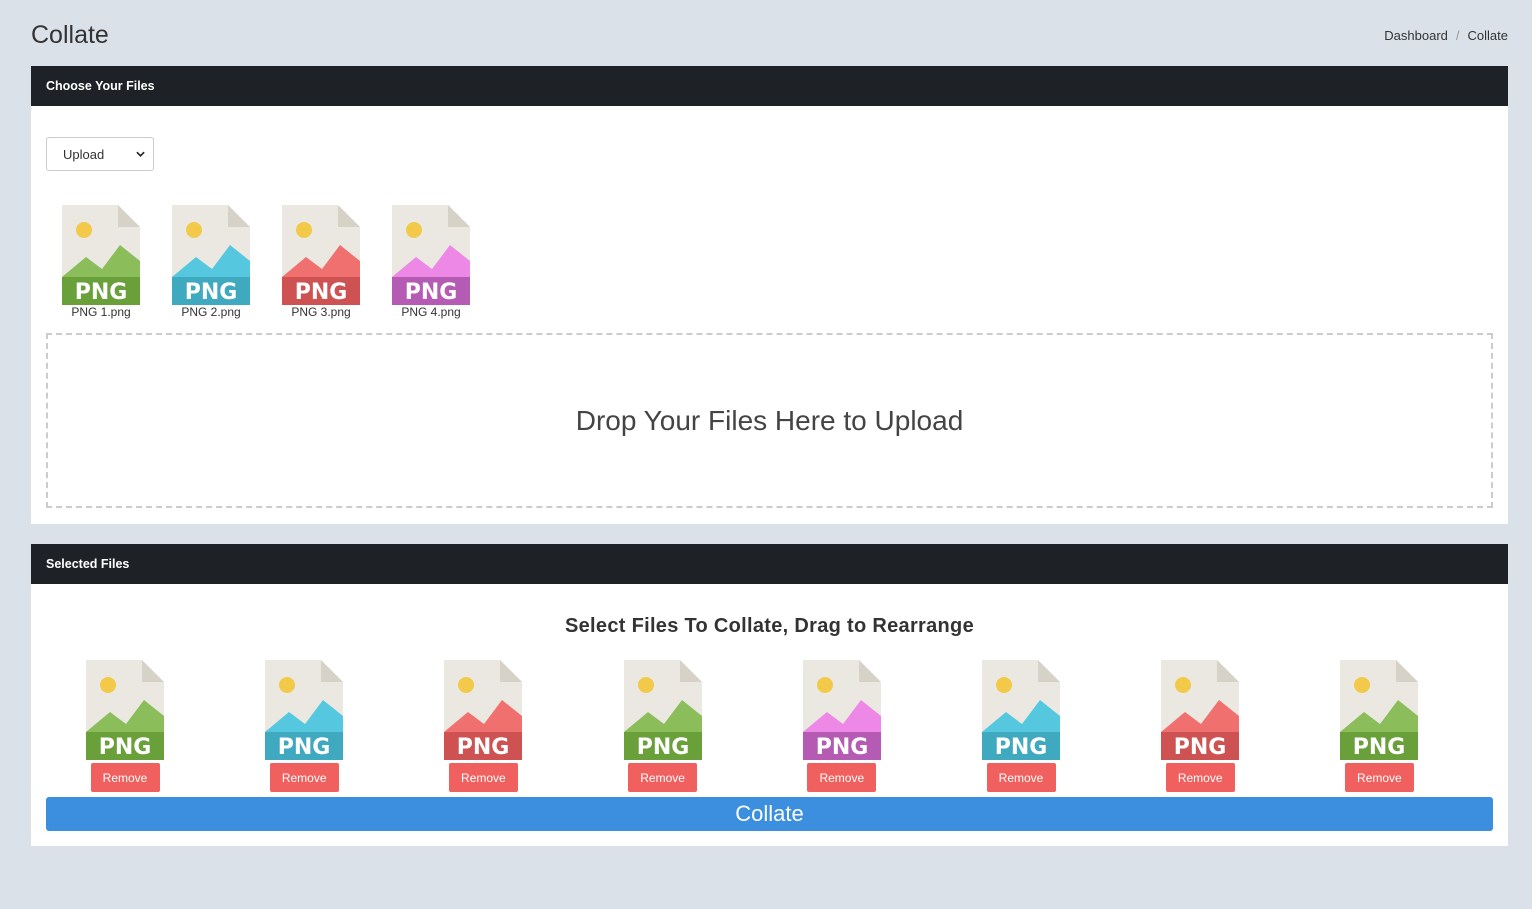  What do you see at coordinates (1416, 35) in the screenshot?
I see `breadcrumb-dashboard: Dashboard` at bounding box center [1416, 35].